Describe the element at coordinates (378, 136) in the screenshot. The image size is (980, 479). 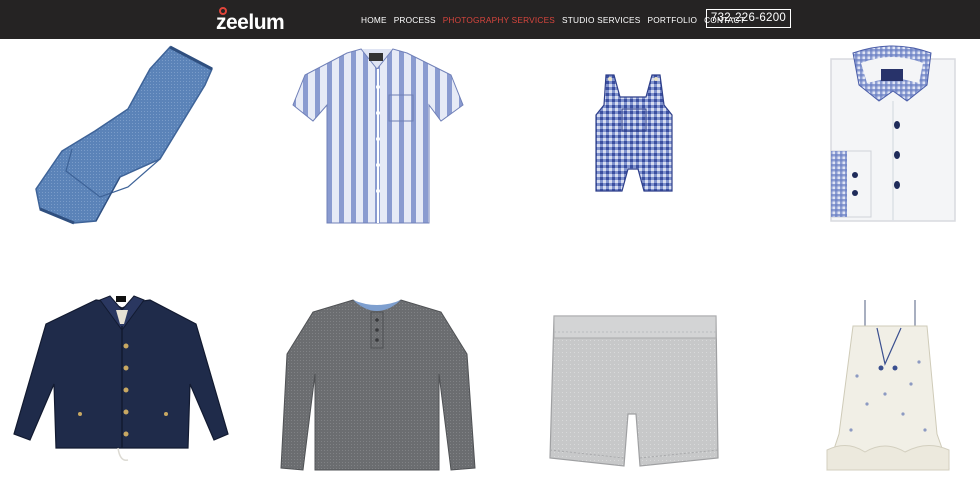
I see `striped-shirt-image` at that location.